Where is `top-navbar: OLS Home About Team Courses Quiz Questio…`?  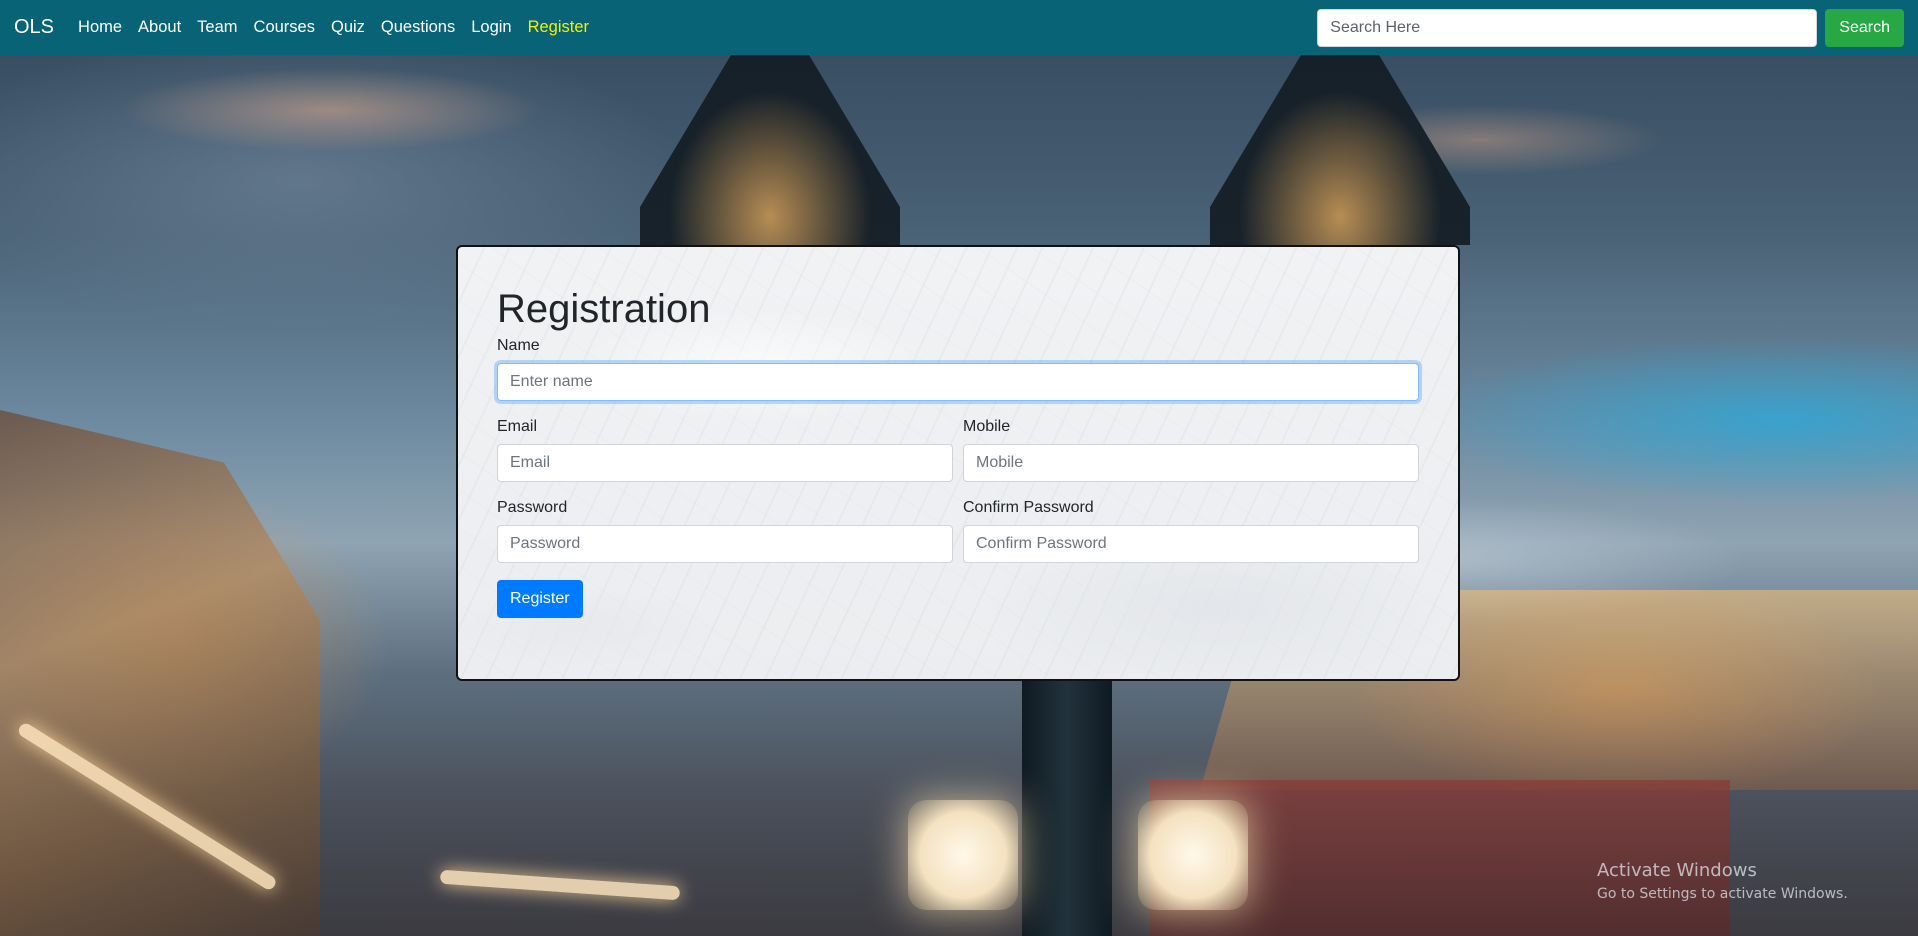 top-navbar: OLS Home About Team Courses Quiz Questio… is located at coordinates (959, 27).